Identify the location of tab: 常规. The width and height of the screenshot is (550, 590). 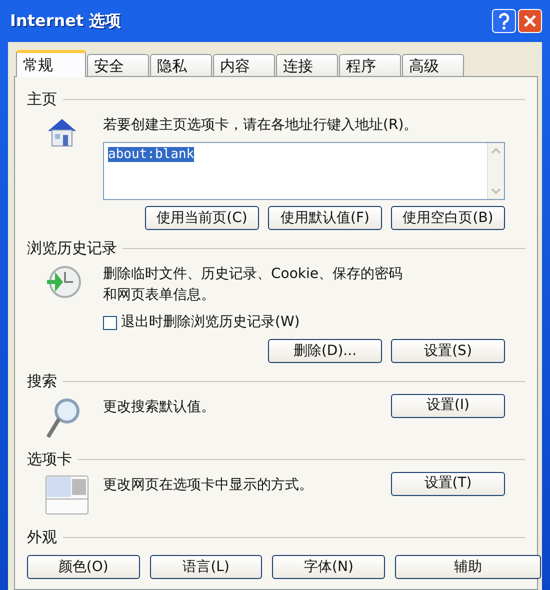
(51, 63).